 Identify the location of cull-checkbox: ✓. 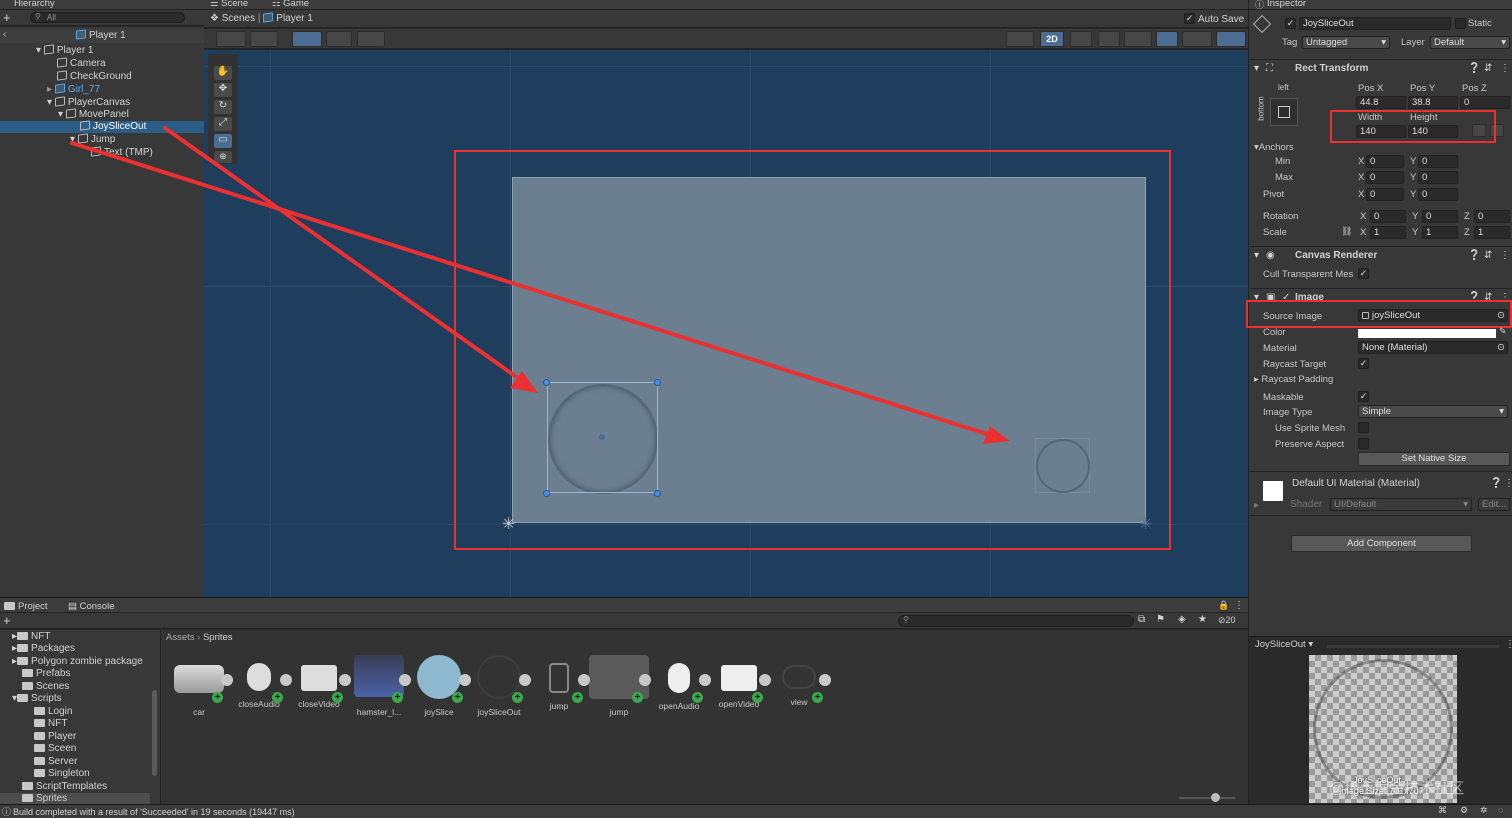
(1363, 273).